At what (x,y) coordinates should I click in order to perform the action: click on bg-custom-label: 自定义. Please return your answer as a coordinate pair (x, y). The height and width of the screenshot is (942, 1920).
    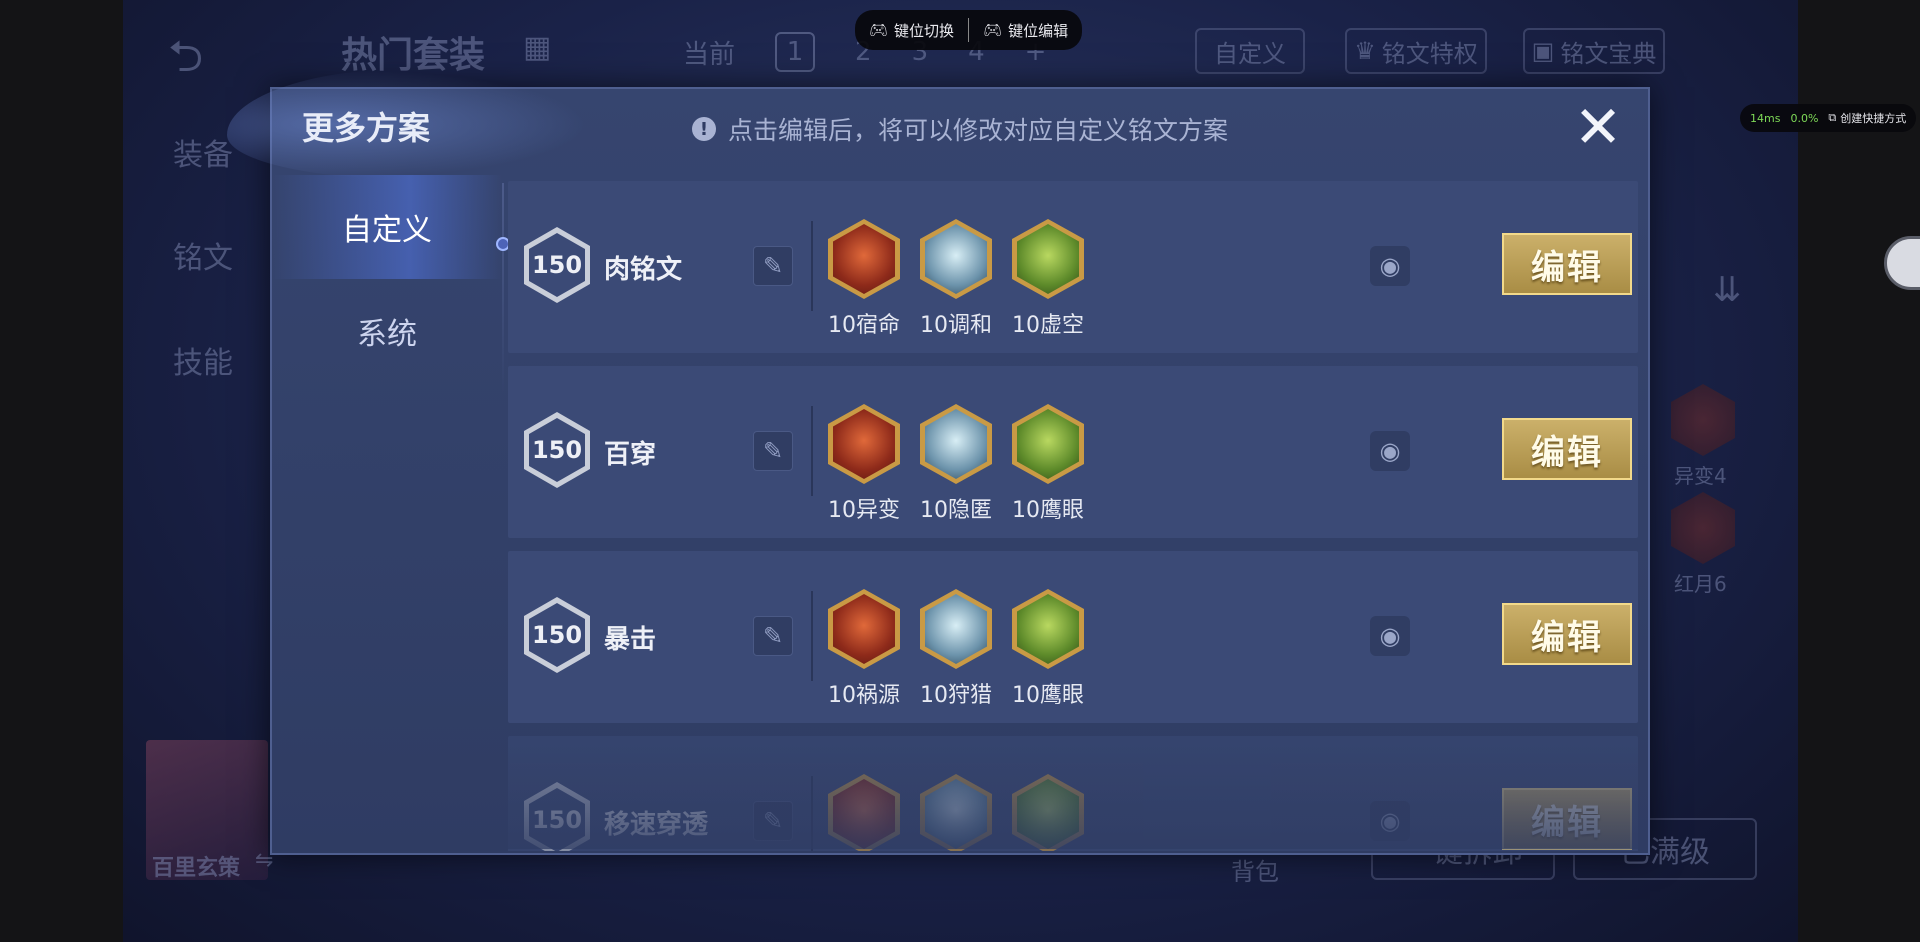
    Looking at the image, I should click on (1250, 53).